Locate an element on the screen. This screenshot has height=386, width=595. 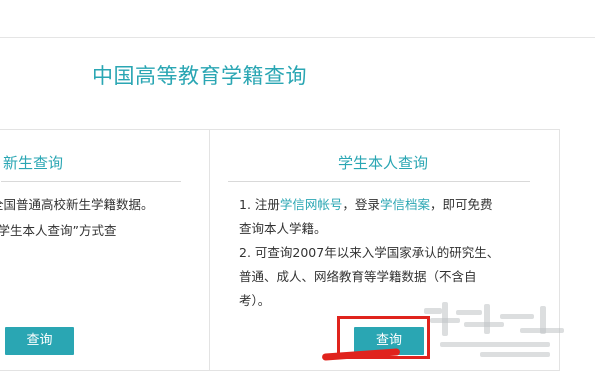
chsi-archive-link: 学信档案 is located at coordinates (405, 204).